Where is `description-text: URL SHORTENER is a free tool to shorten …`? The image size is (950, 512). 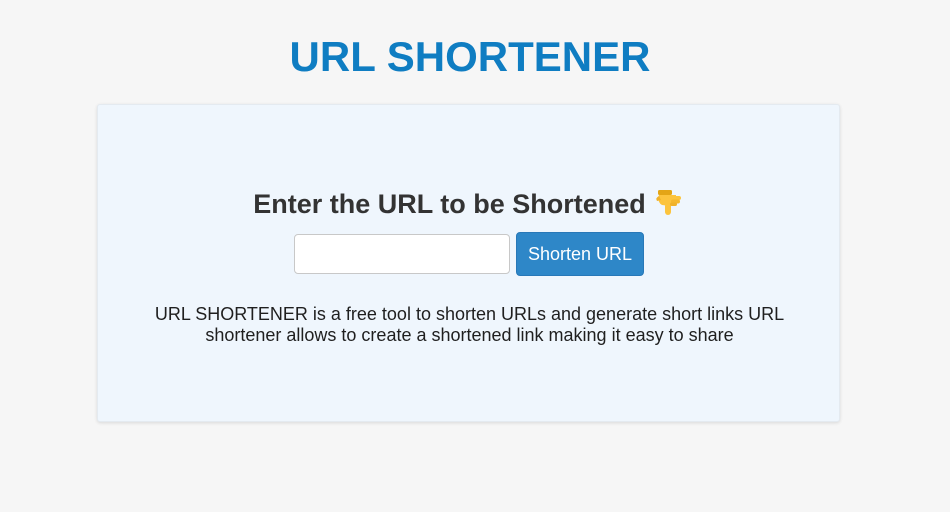
description-text: URL SHORTENER is a free tool to shorten … is located at coordinates (469, 324).